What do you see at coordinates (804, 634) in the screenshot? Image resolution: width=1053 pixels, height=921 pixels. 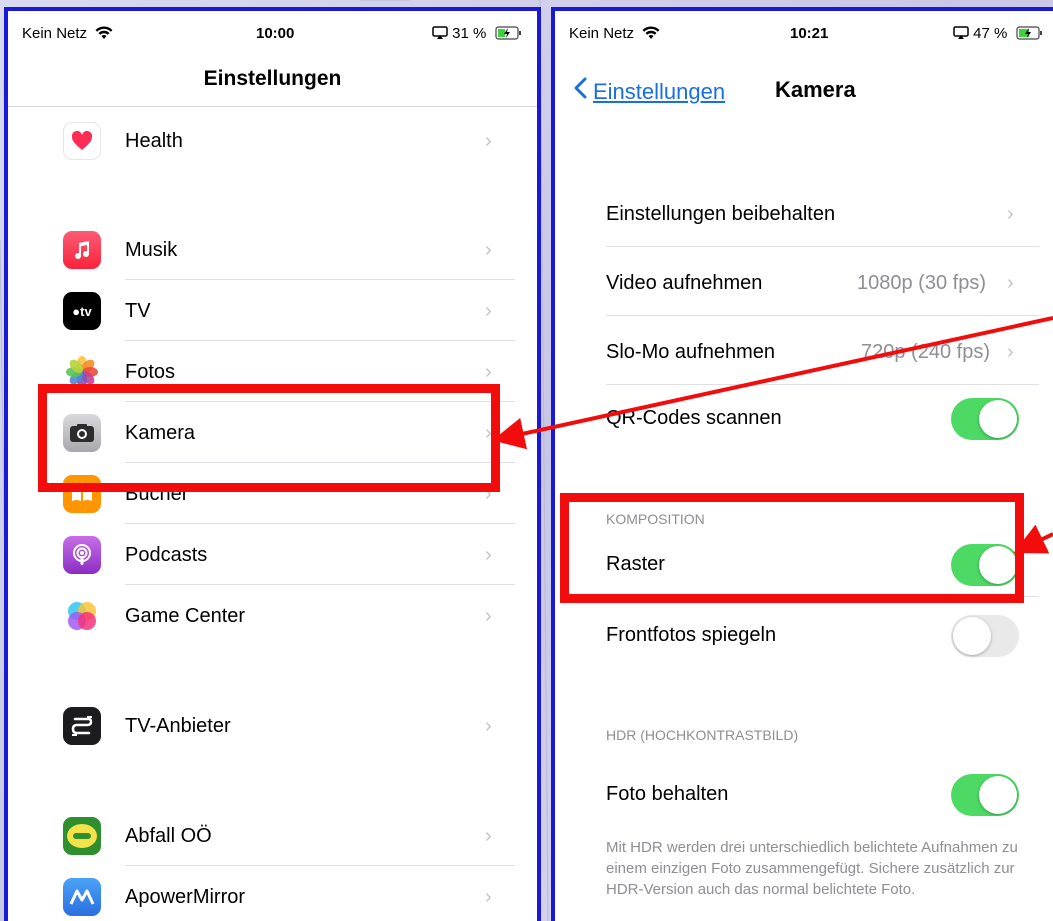 I see `row-mirror-front: Frontfotos spiegeln` at bounding box center [804, 634].